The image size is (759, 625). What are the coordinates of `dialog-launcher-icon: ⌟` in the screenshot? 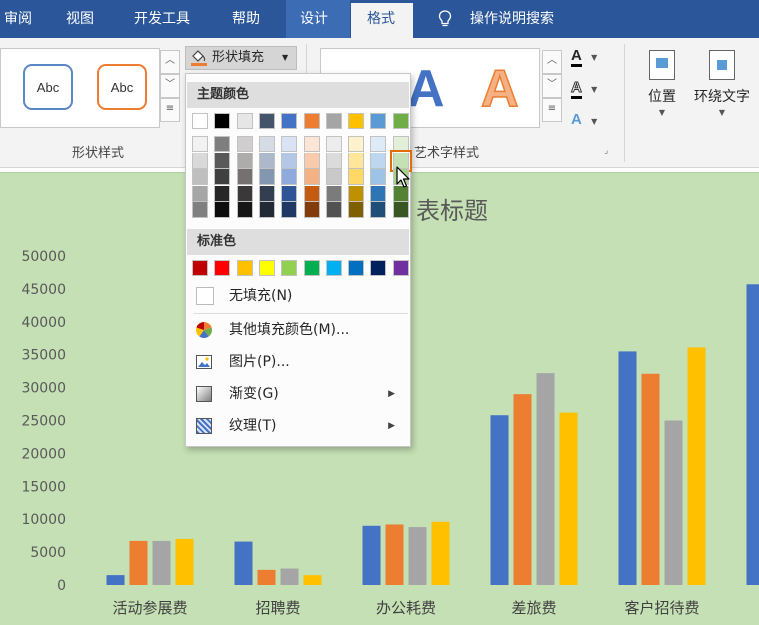 It's located at (606, 151).